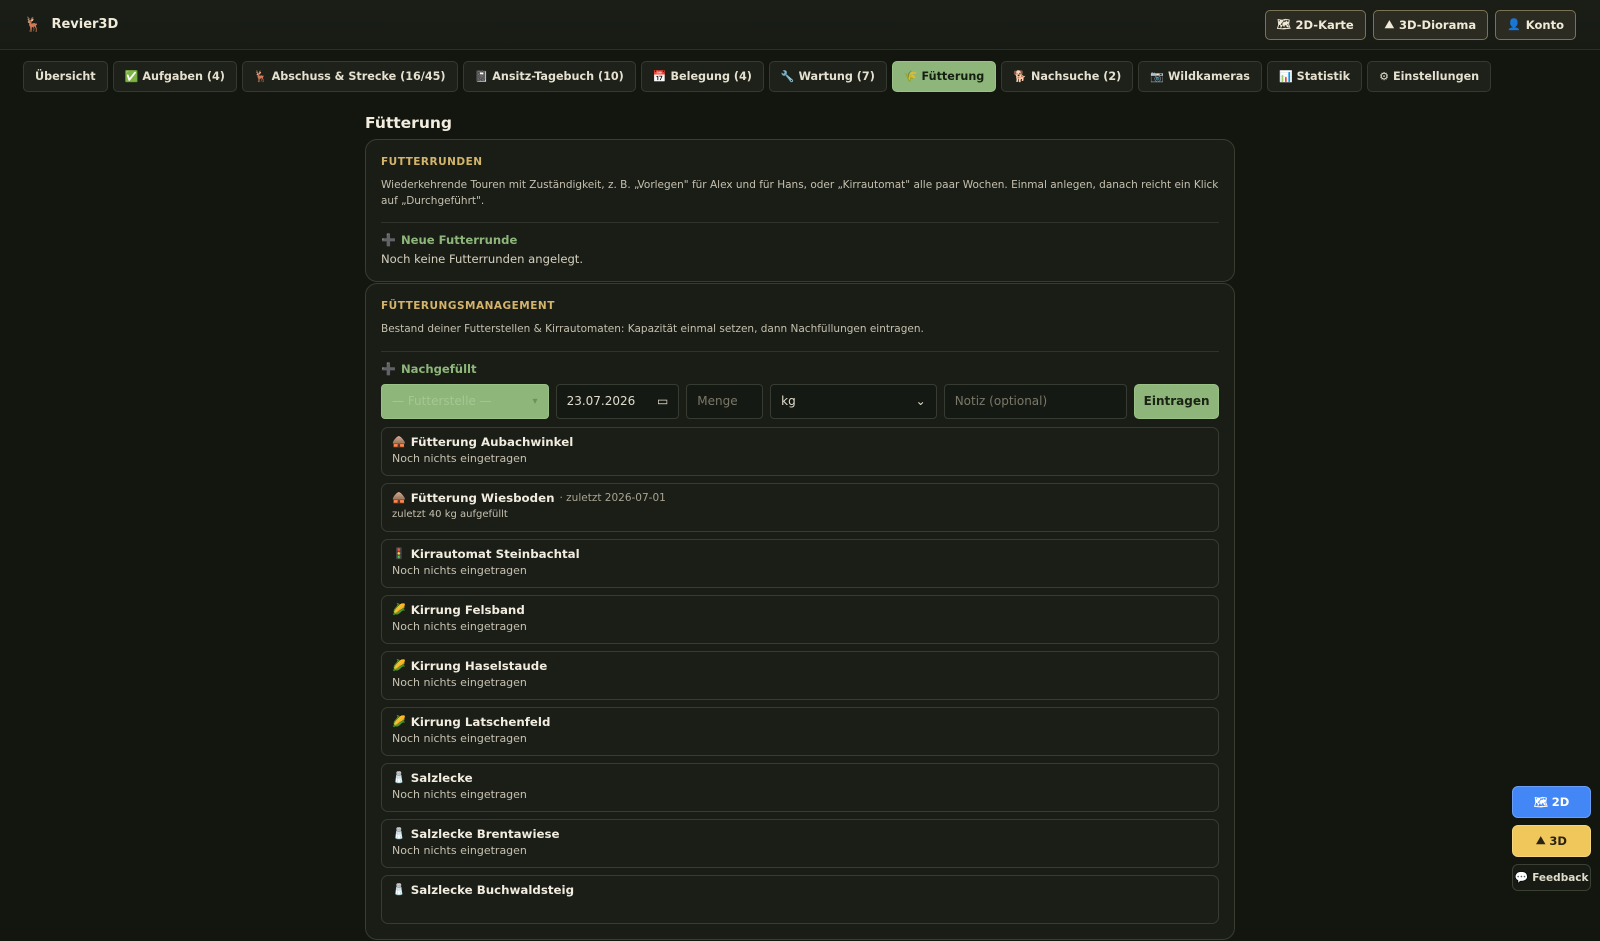 The width and height of the screenshot is (1600, 941). What do you see at coordinates (482, 497) in the screenshot?
I see `station-name: Fütterung Wiesboden` at bounding box center [482, 497].